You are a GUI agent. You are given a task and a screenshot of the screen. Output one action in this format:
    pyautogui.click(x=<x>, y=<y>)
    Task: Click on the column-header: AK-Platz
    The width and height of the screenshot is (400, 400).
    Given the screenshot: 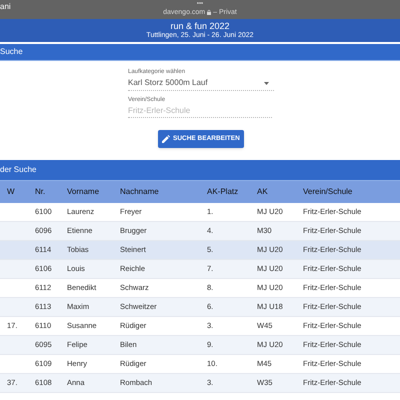 What is the action you would take?
    pyautogui.click(x=222, y=191)
    